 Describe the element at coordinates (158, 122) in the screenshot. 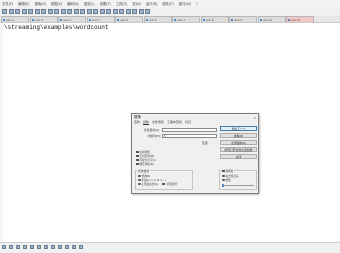

I see `tab-find-in-files: 文件查找` at that location.